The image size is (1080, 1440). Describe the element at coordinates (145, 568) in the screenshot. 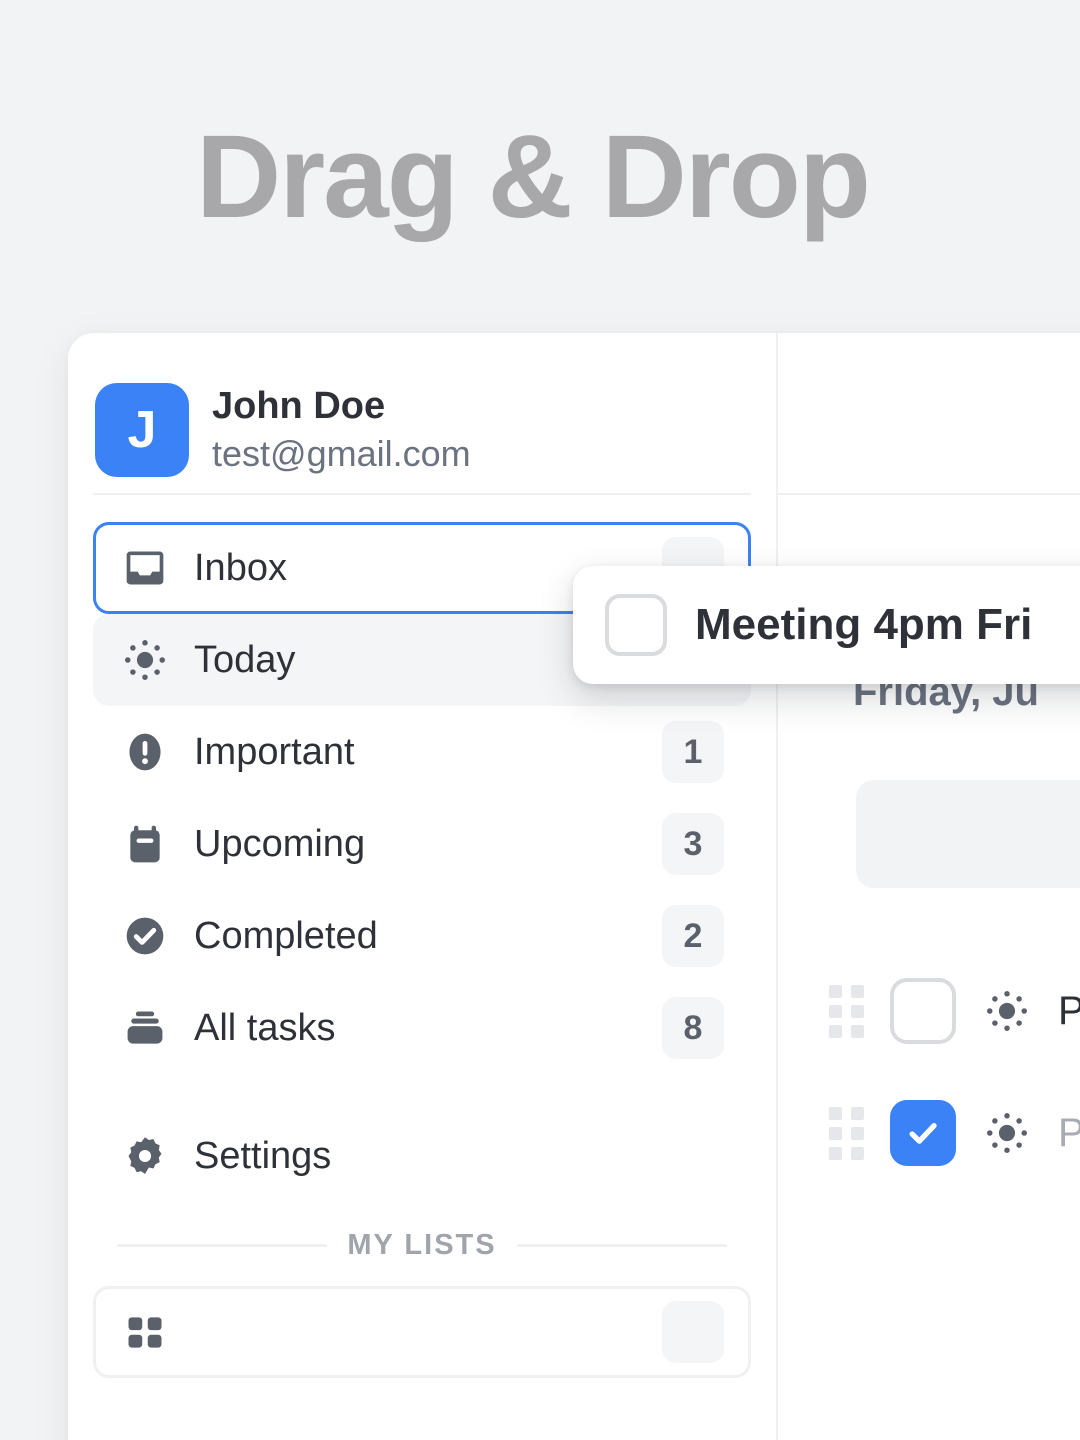

I see `inbox-icon` at that location.